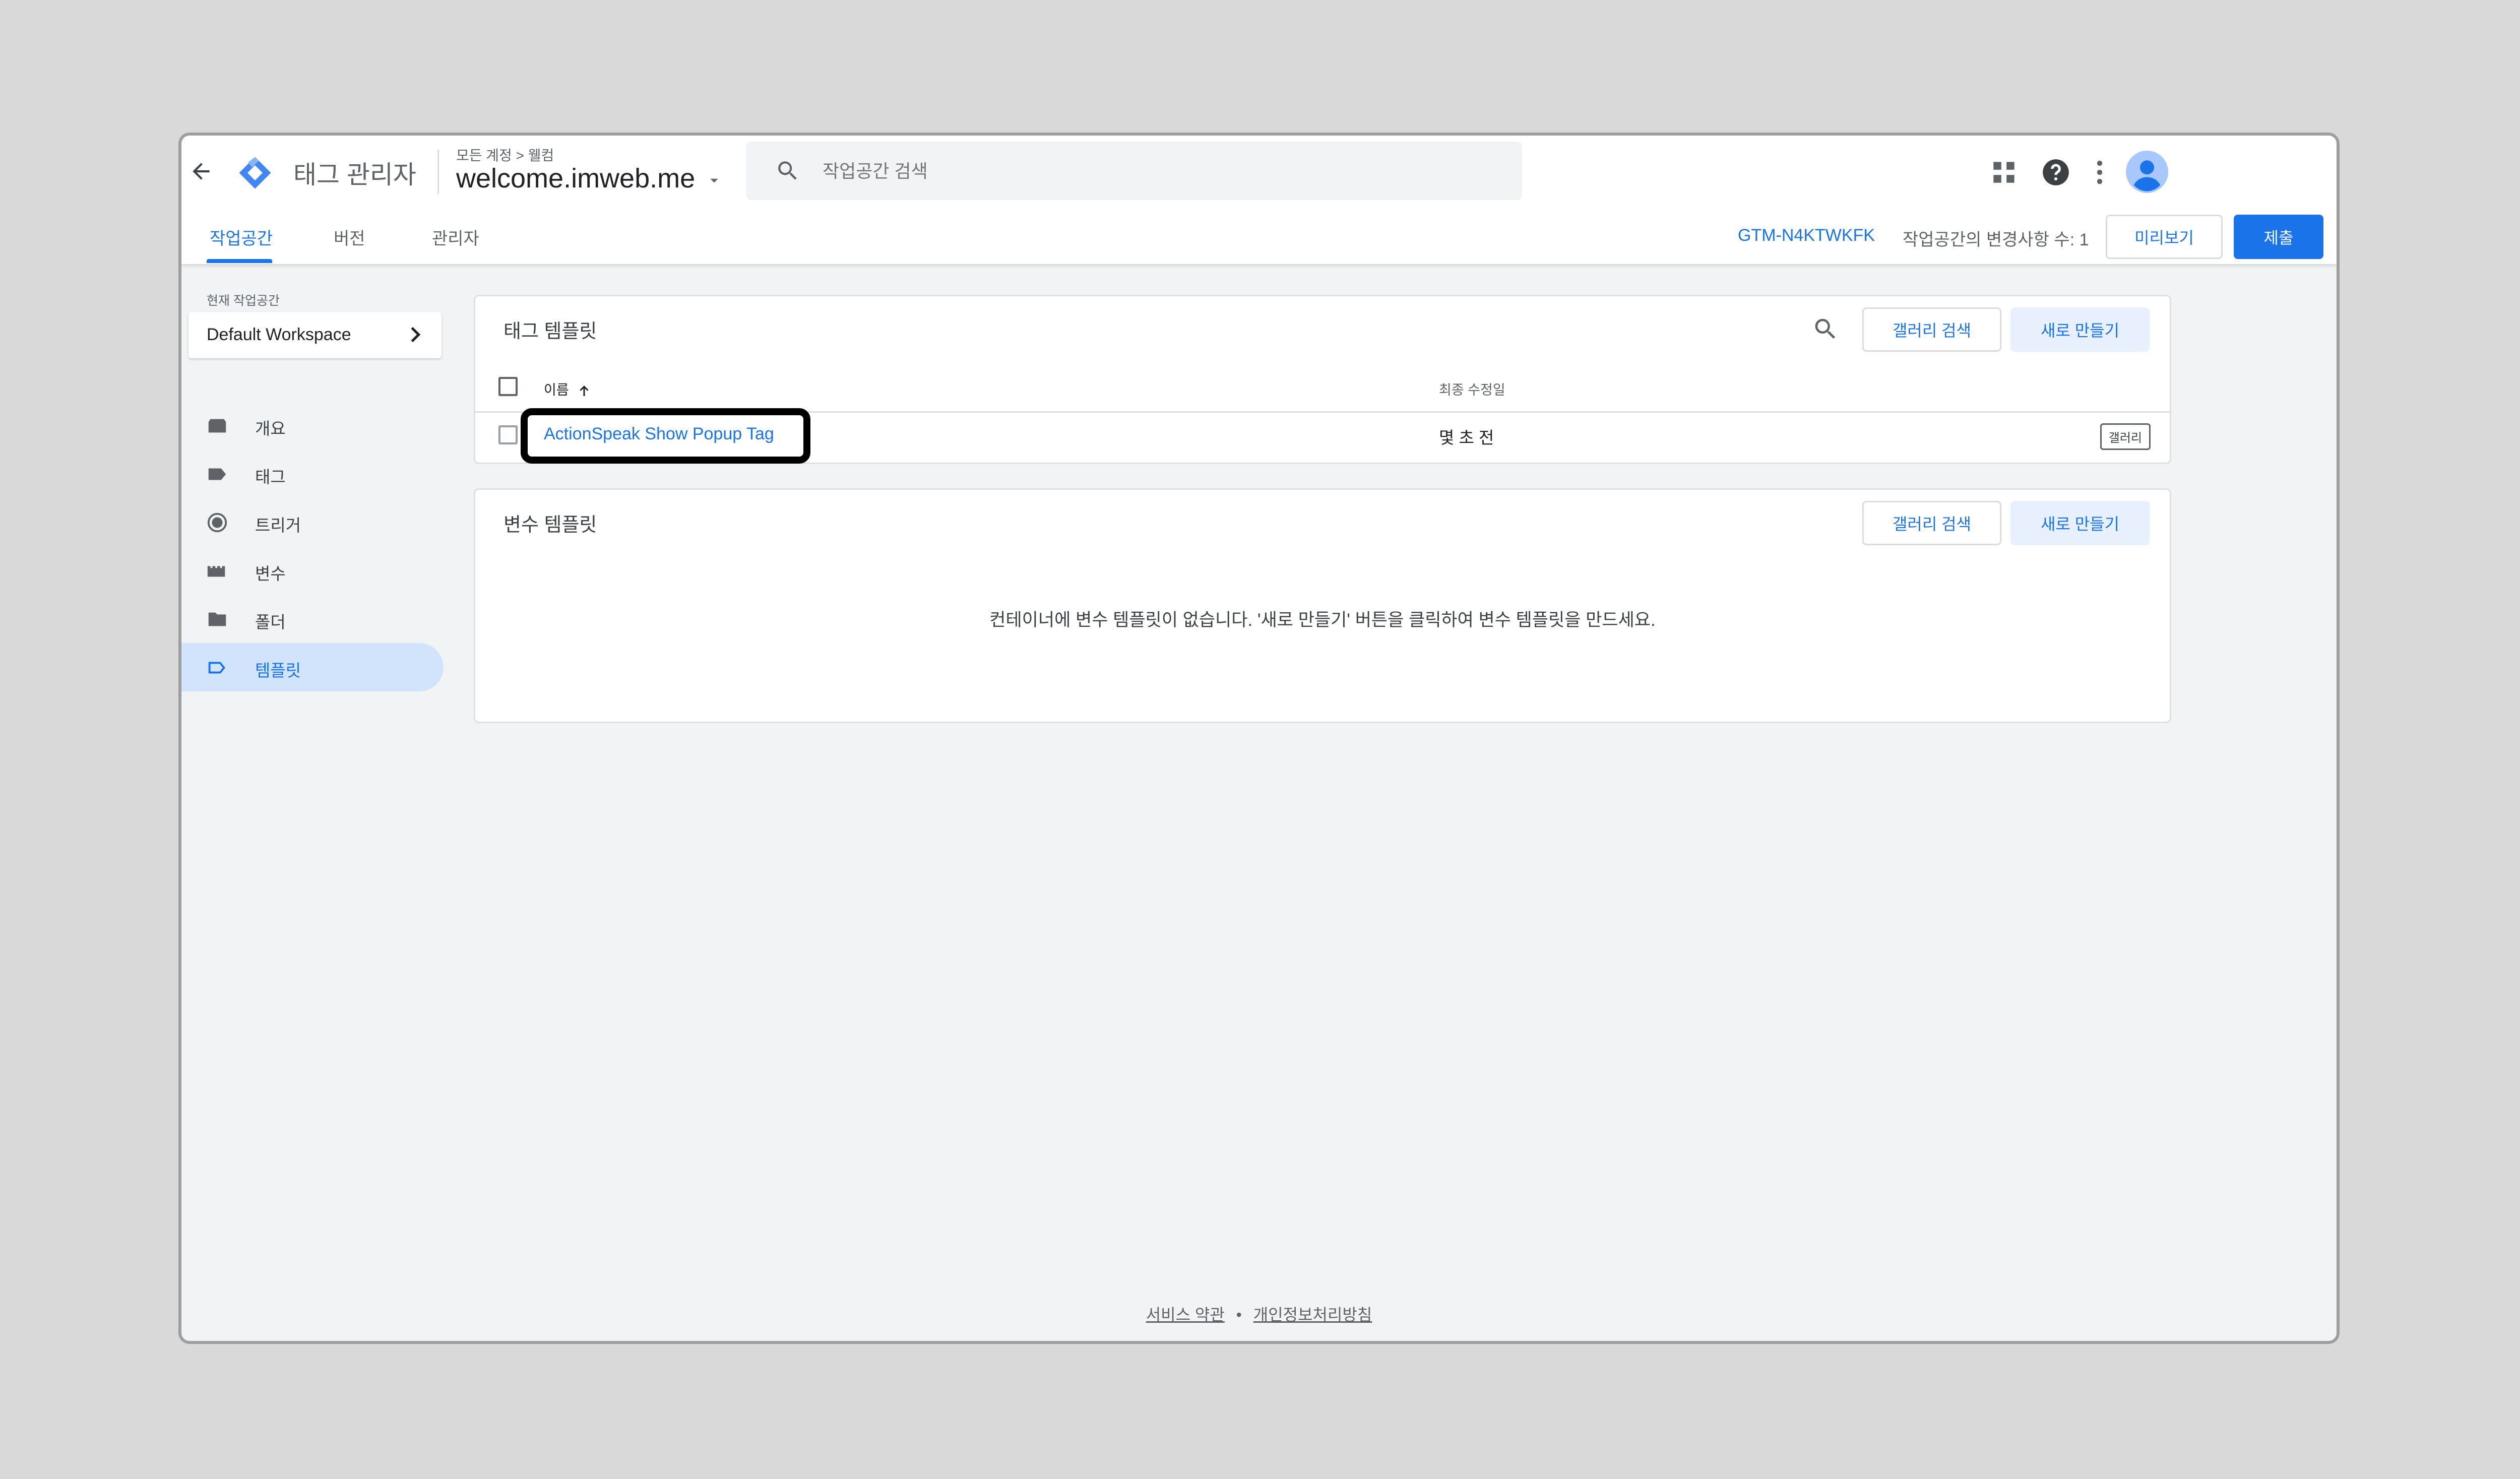 The width and height of the screenshot is (2520, 1479). What do you see at coordinates (312, 667) in the screenshot?
I see `sidebar-item-templates: 템플릿` at bounding box center [312, 667].